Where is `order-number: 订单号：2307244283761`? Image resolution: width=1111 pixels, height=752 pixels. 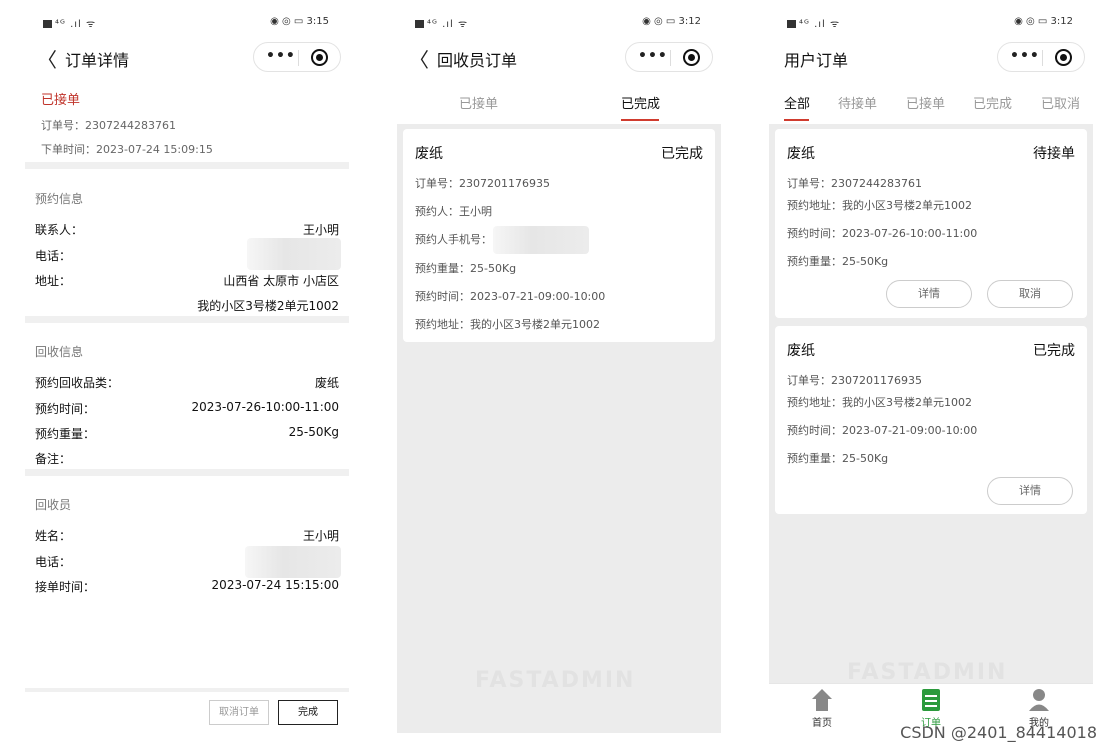
order-number: 订单号：2307244283761 is located at coordinates (108, 125).